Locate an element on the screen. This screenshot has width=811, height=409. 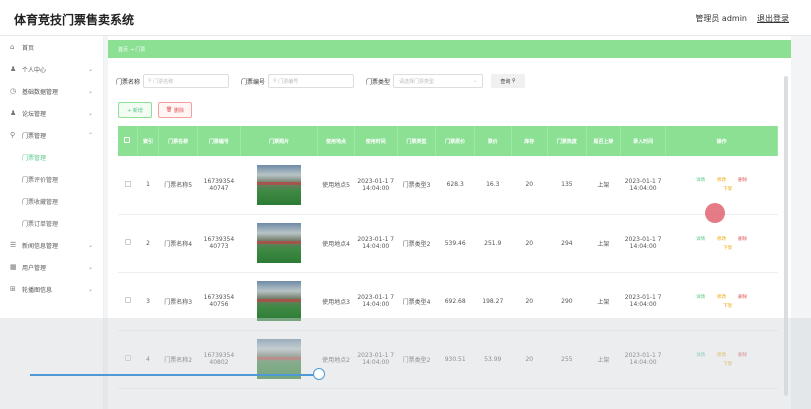
cell-type: 门票类型3 is located at coordinates (416, 185).